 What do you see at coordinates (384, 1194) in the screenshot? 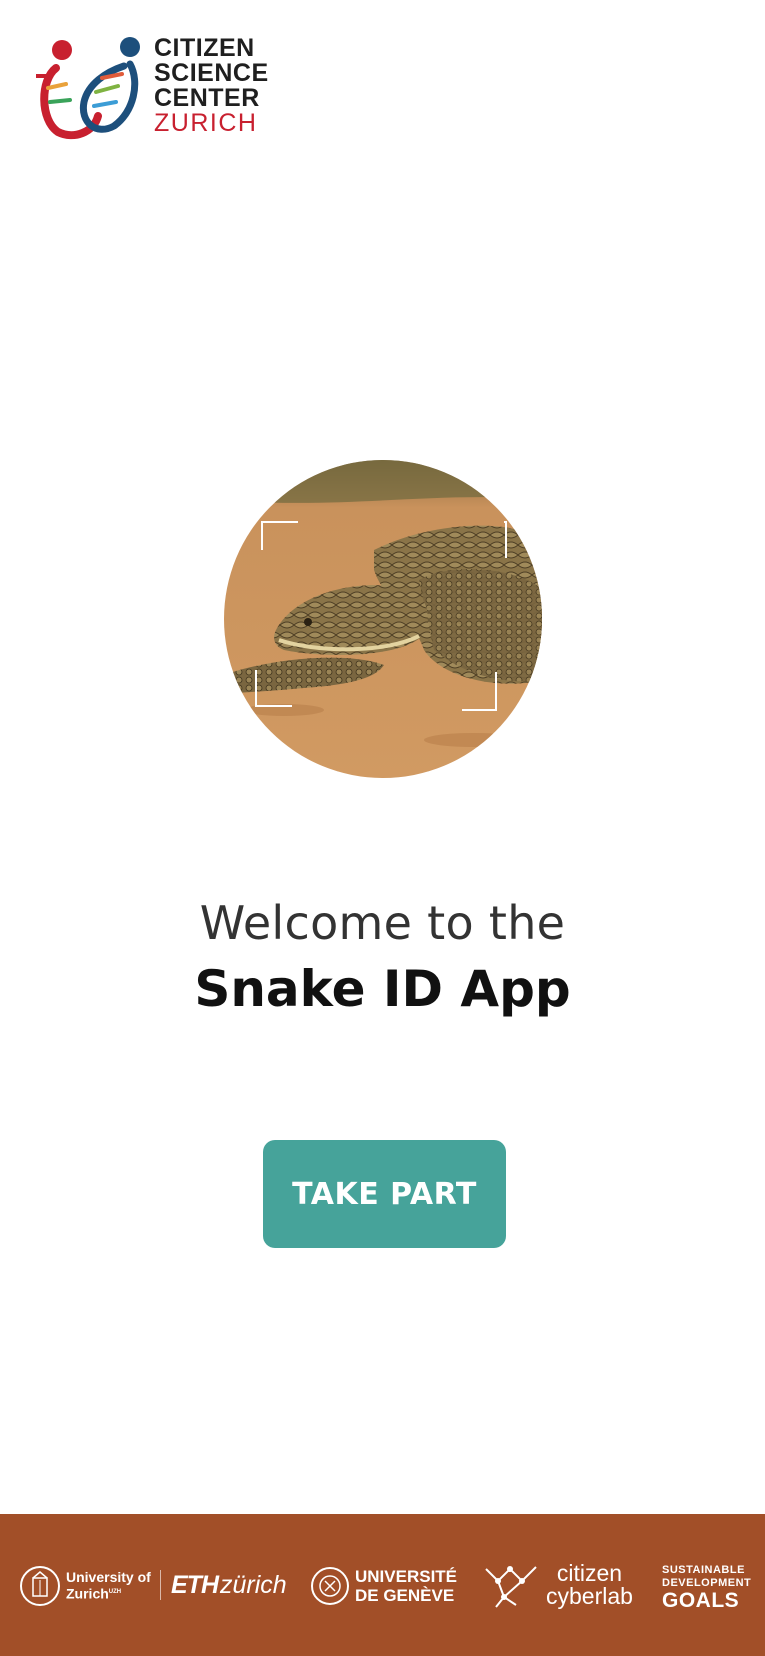
I see `take-part-button: TAKE PART` at bounding box center [384, 1194].